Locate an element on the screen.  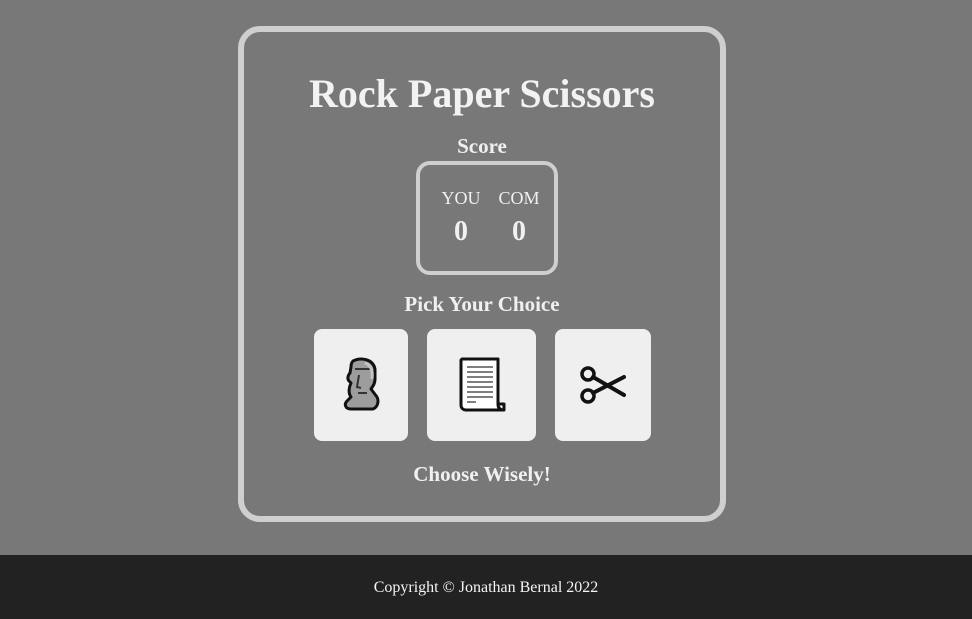
computer-label: COM is located at coordinates (519, 198).